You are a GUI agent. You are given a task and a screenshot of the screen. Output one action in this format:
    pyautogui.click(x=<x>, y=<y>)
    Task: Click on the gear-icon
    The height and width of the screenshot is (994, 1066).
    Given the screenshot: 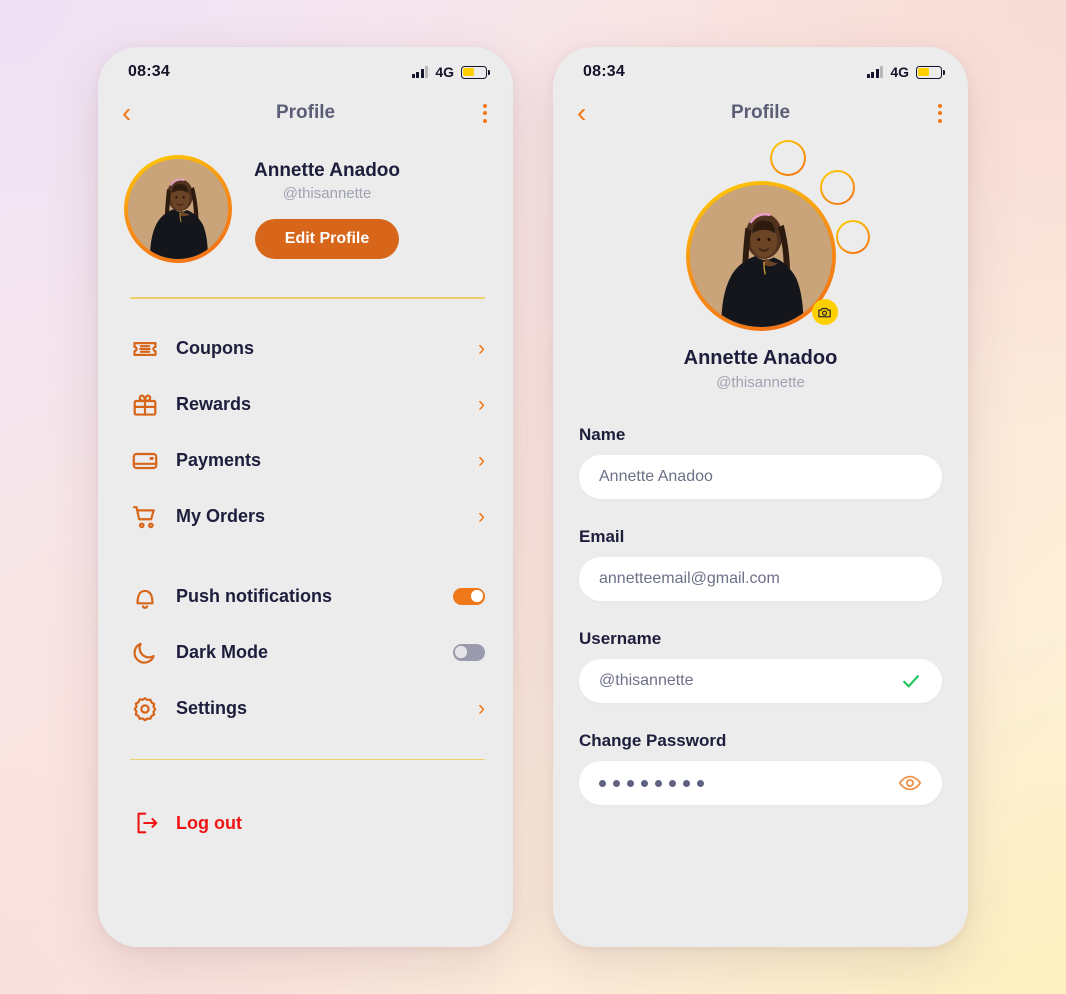 What is the action you would take?
    pyautogui.click(x=145, y=709)
    